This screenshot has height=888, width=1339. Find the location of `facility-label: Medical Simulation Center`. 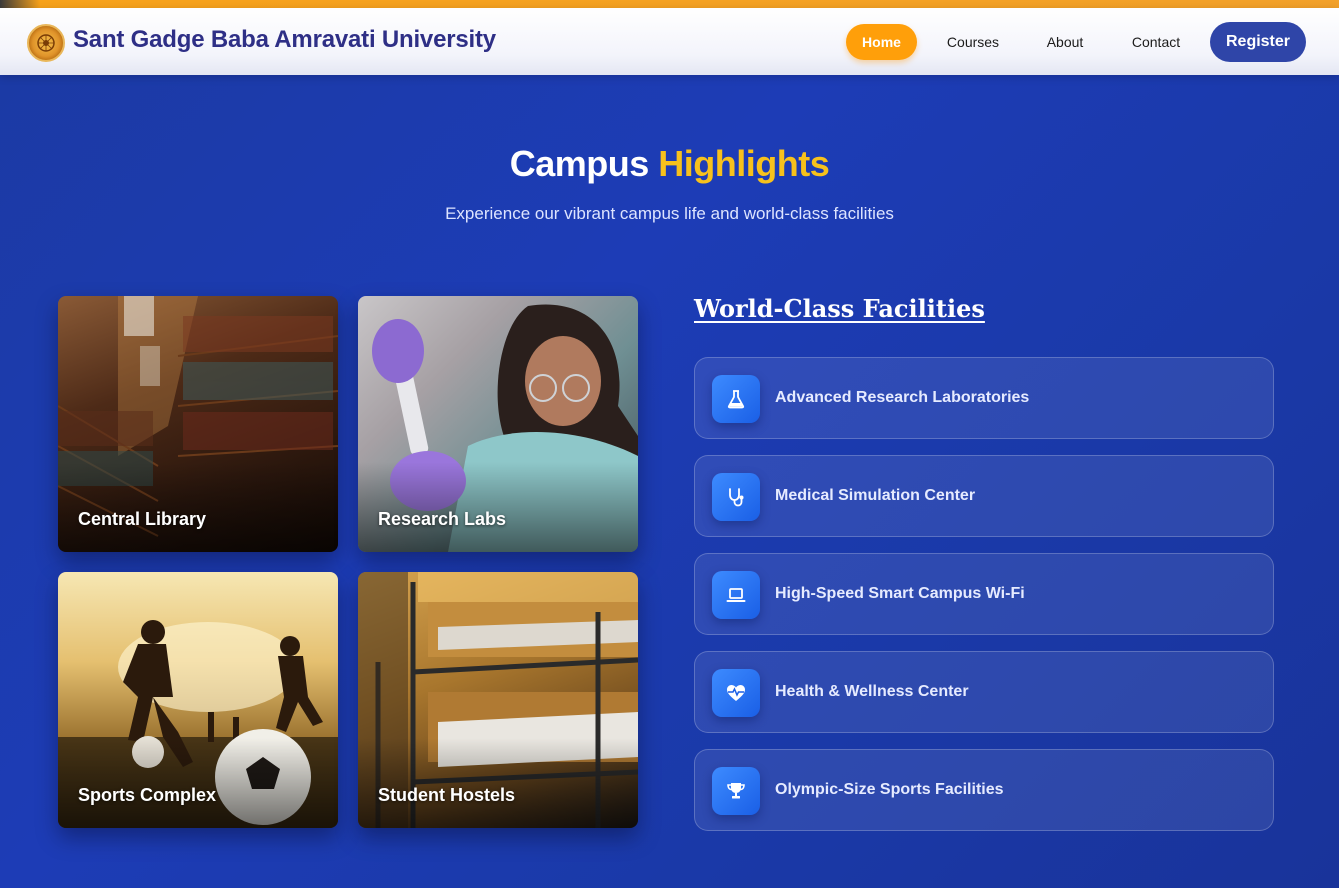

facility-label: Medical Simulation Center is located at coordinates (875, 495).